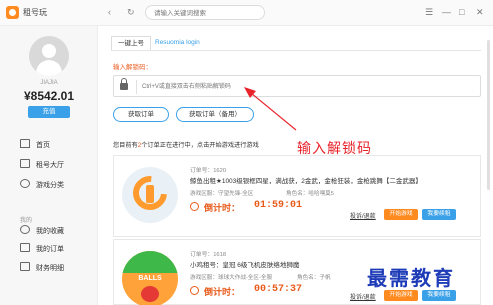 The width and height of the screenshot is (493, 305). What do you see at coordinates (334, 149) in the screenshot?
I see `annotation-text: 输入解锁码` at bounding box center [334, 149].